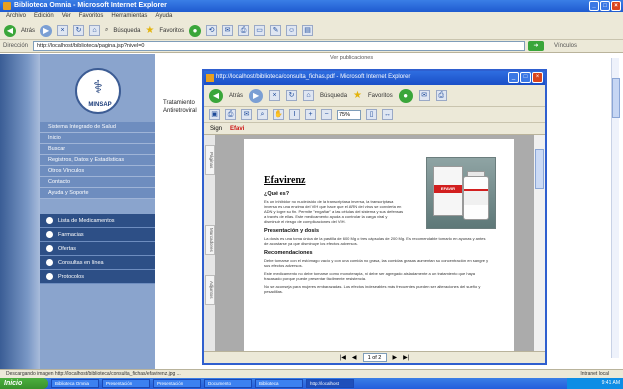 The image size is (623, 389). What do you see at coordinates (214, 114) in the screenshot?
I see `save-icon: ▣` at bounding box center [214, 114].